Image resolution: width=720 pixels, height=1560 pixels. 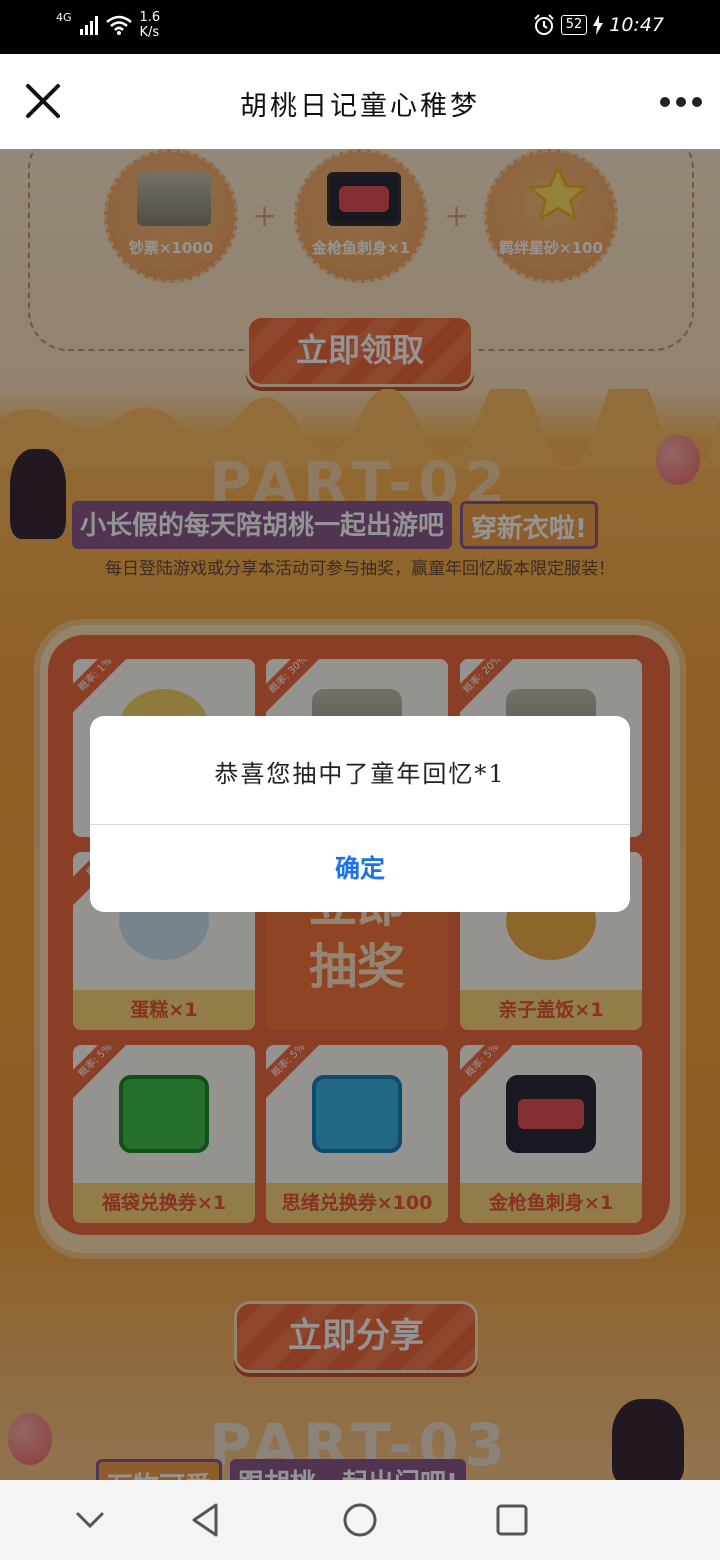 I want to click on network-speed: 1.6 K/s, so click(x=150, y=25).